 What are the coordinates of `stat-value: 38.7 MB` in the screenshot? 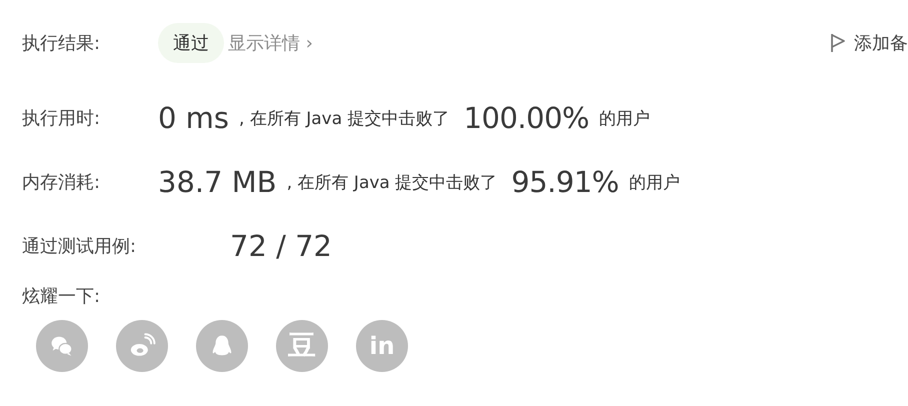 It's located at (217, 182).